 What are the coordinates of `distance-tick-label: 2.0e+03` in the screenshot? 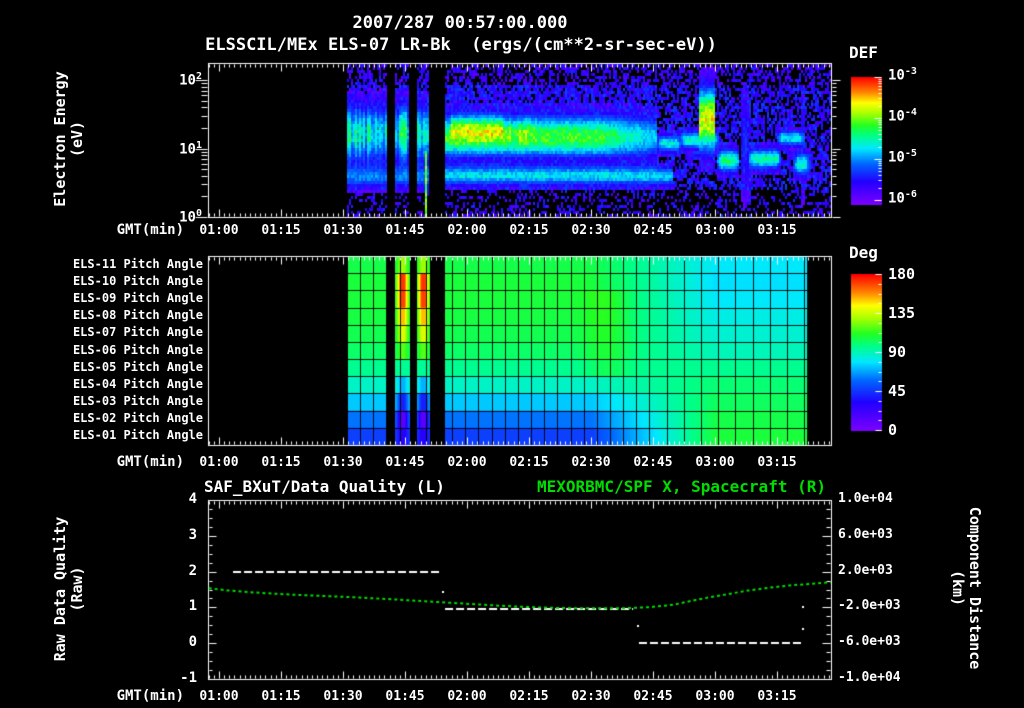 It's located at (865, 570).